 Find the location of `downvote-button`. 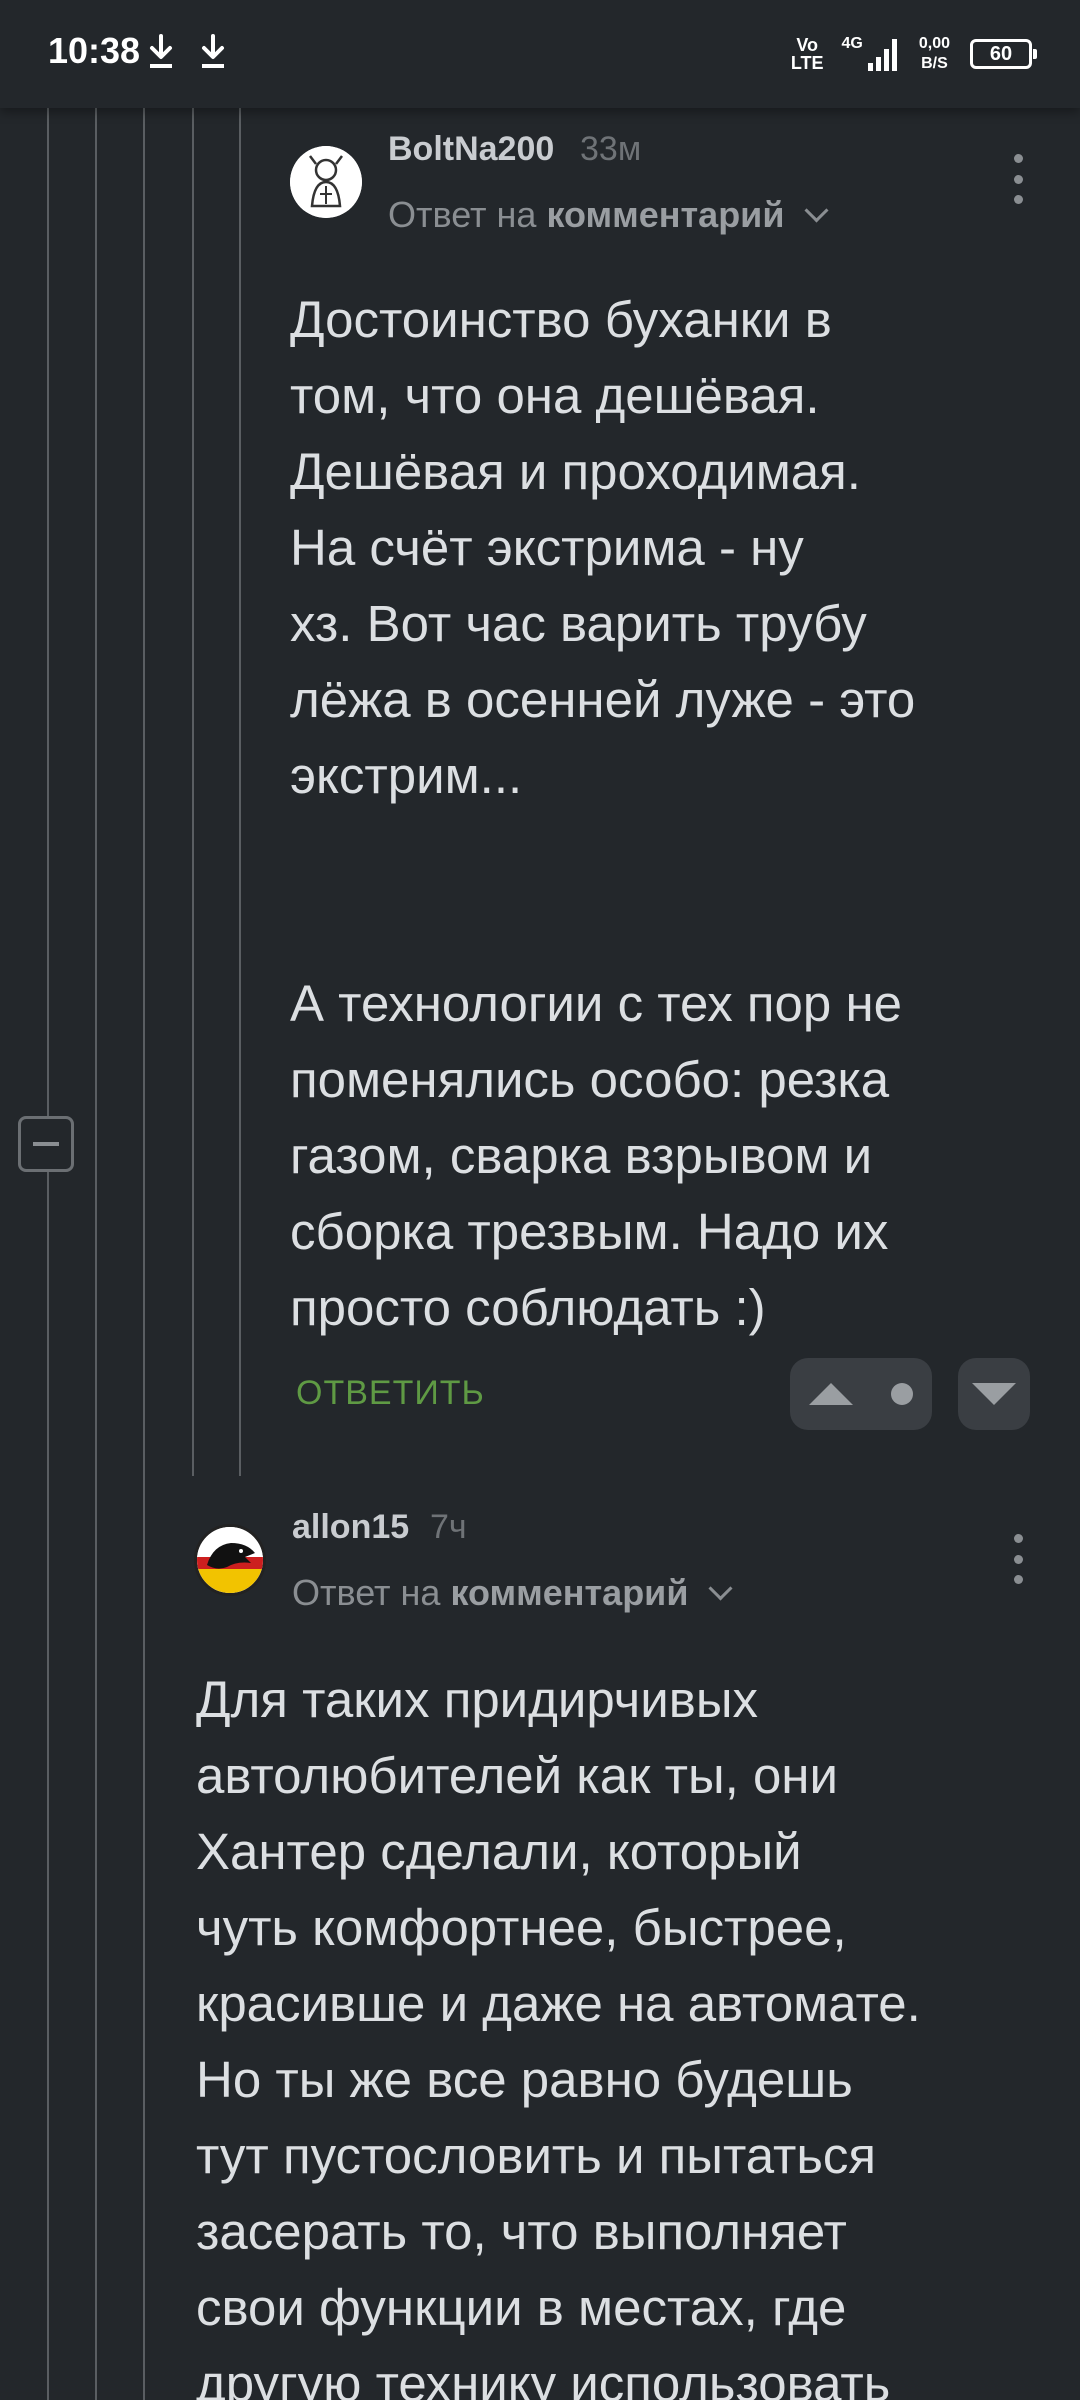

downvote-button is located at coordinates (994, 1394).